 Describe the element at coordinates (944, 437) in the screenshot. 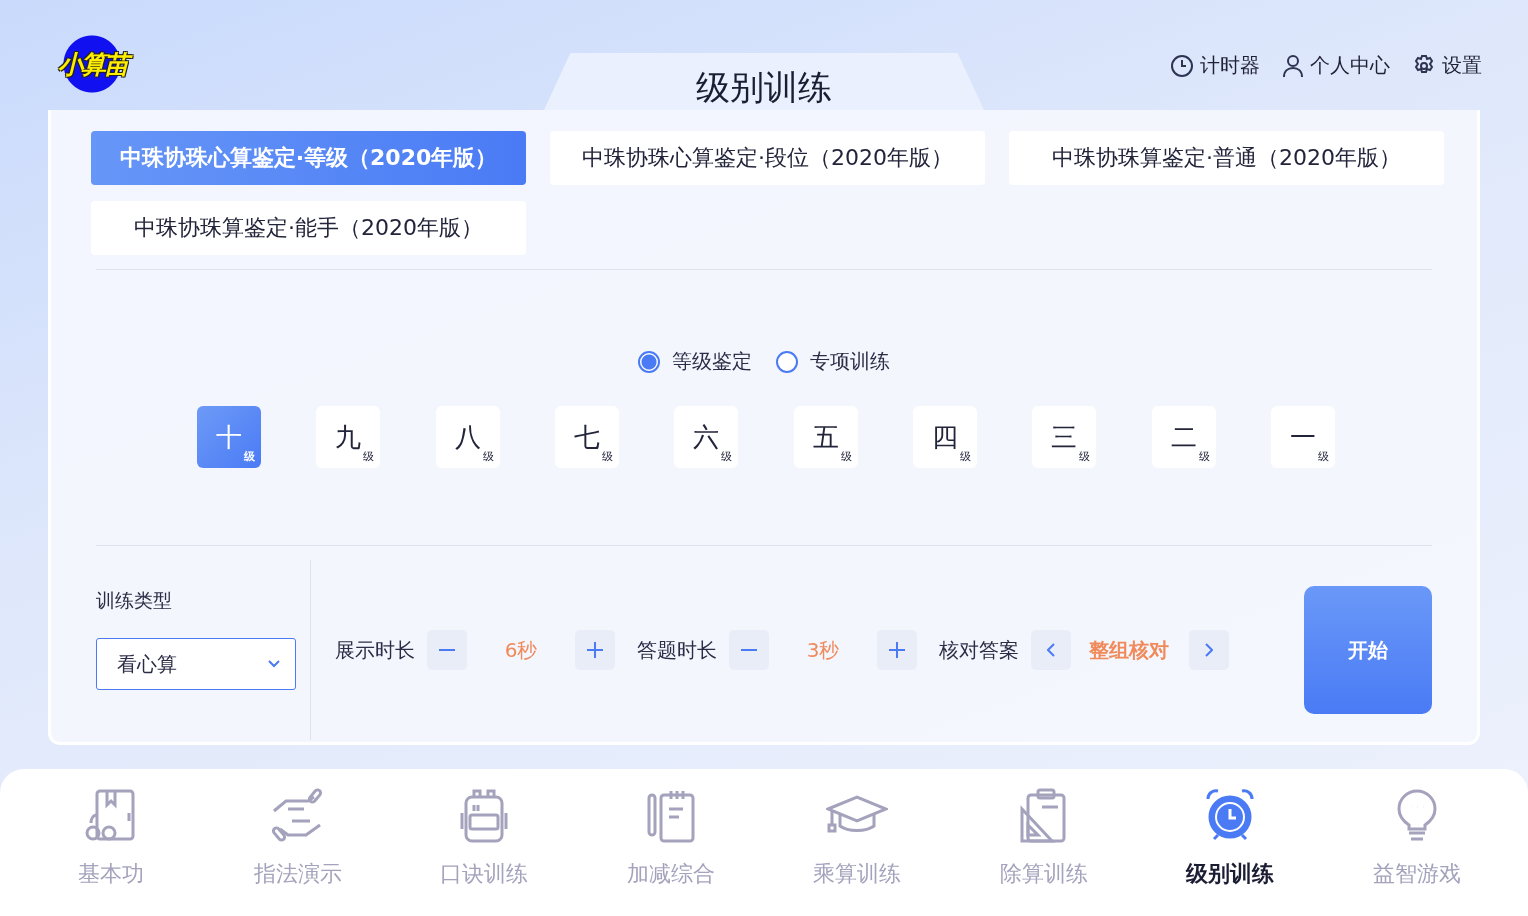

I see `level-button: 四 级` at that location.